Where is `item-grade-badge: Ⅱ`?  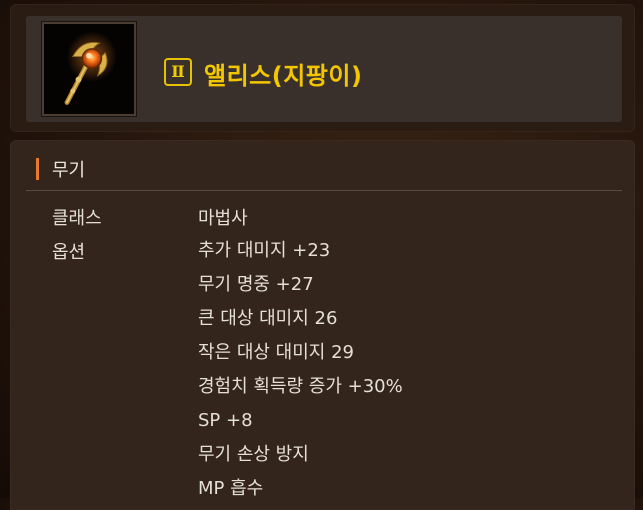 item-grade-badge: Ⅱ is located at coordinates (178, 72).